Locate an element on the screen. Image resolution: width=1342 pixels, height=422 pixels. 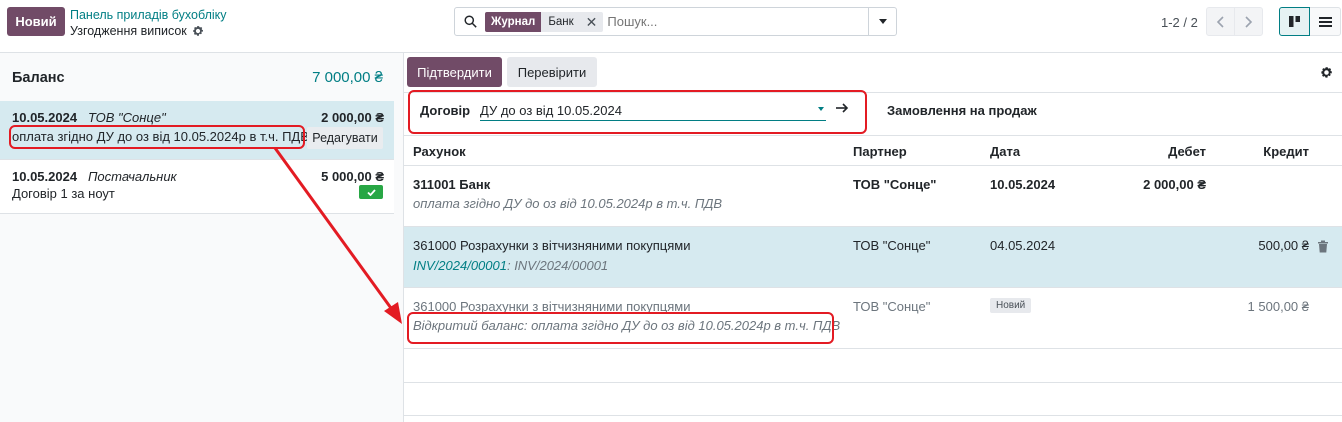
column-header-account: Рахунок is located at coordinates (439, 151).